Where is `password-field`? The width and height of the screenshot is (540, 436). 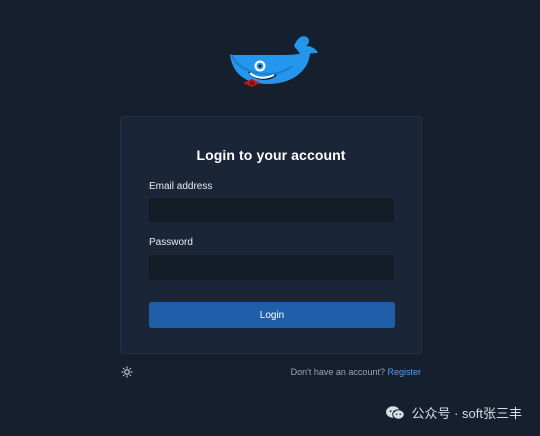 password-field is located at coordinates (271, 267).